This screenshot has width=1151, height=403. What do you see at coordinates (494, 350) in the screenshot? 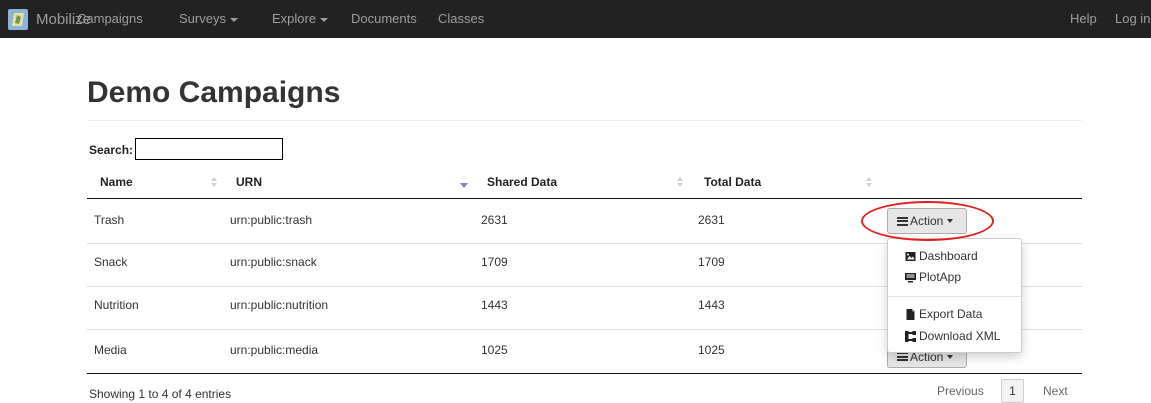
I see `cell-shared-data: 1025` at bounding box center [494, 350].